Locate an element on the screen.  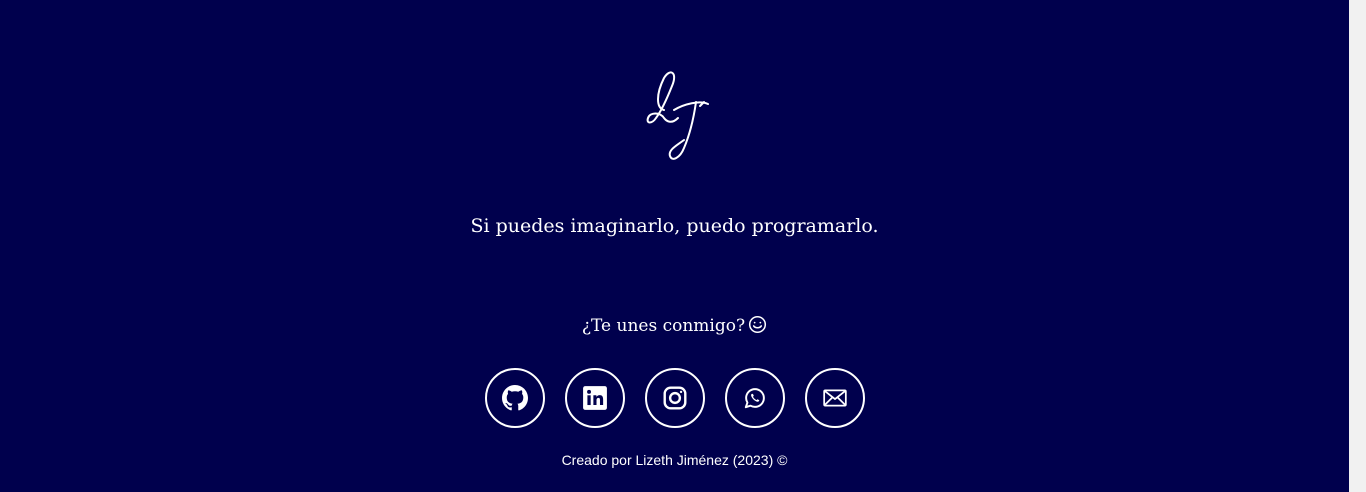
join-text: ¿Te unes conmigo? is located at coordinates (663, 326).